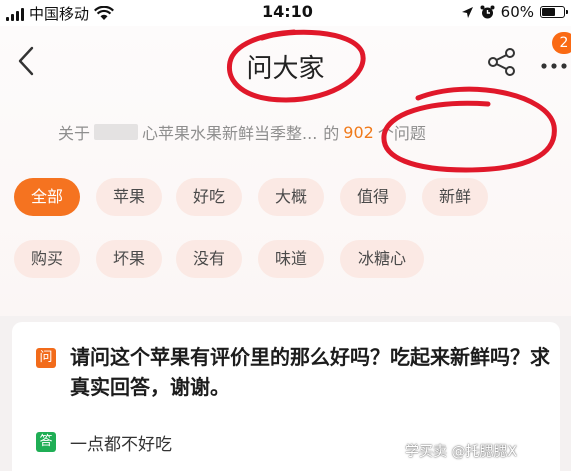  I want to click on tag-all: 全部, so click(47, 197).